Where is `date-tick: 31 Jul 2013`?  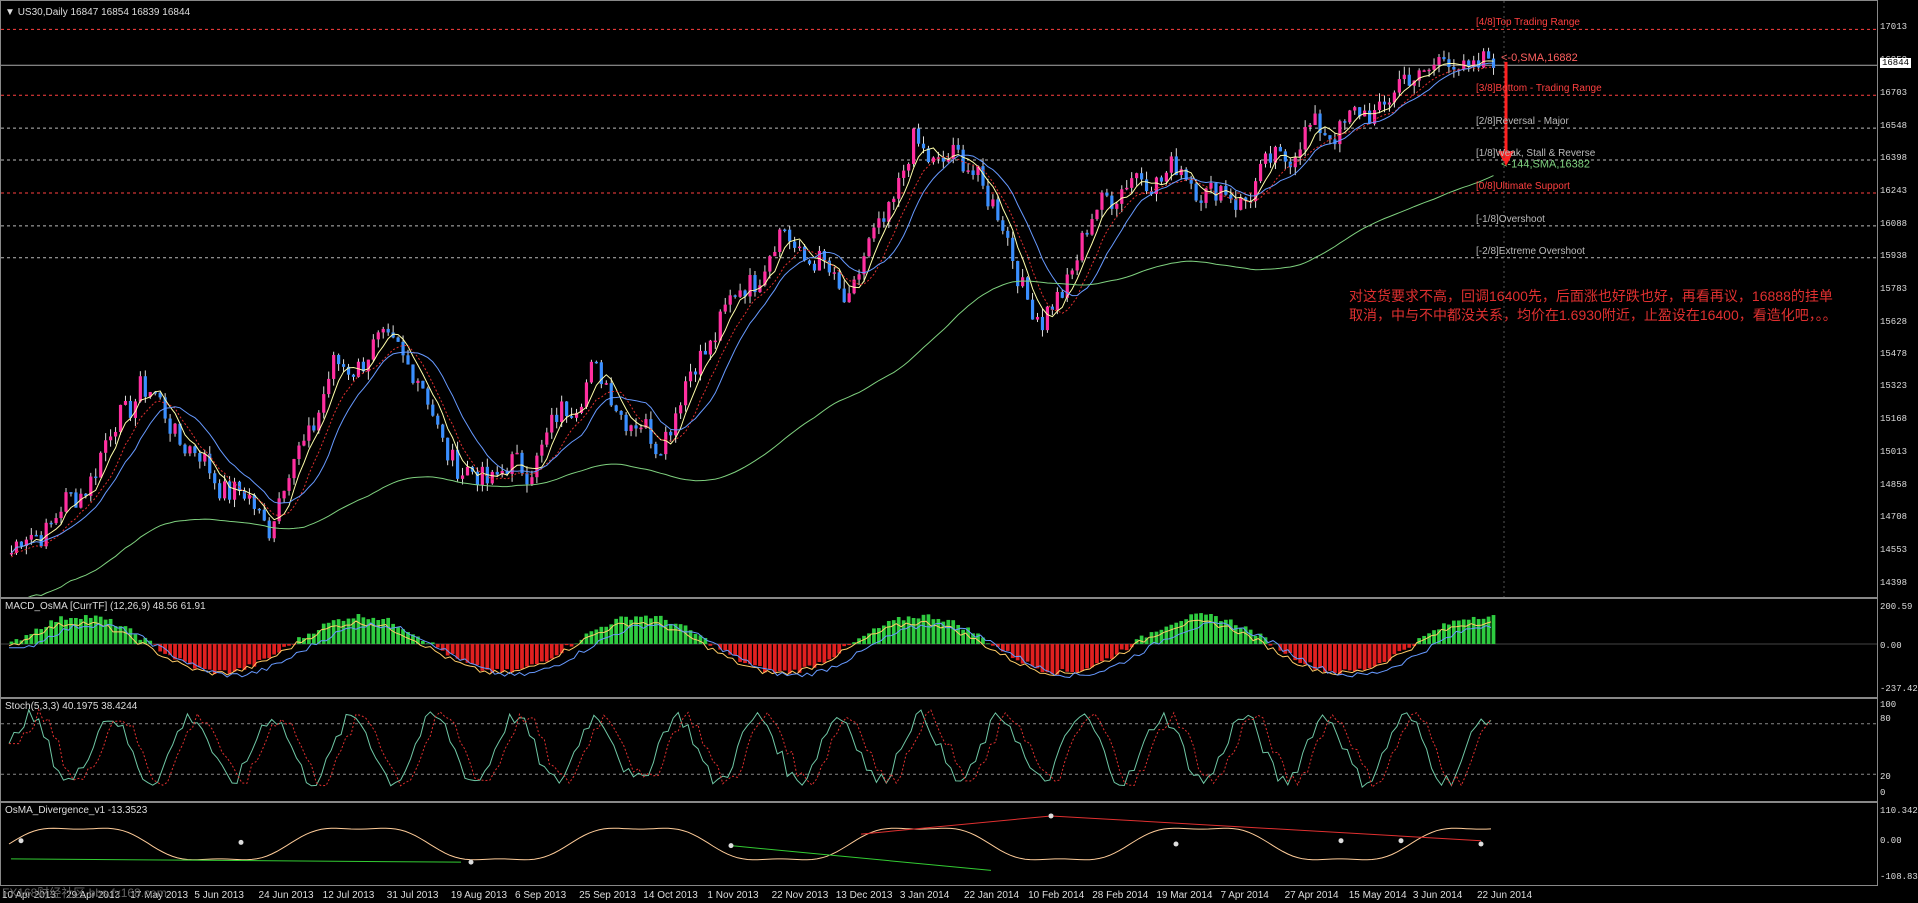
date-tick: 31 Jul 2013 is located at coordinates (412, 895).